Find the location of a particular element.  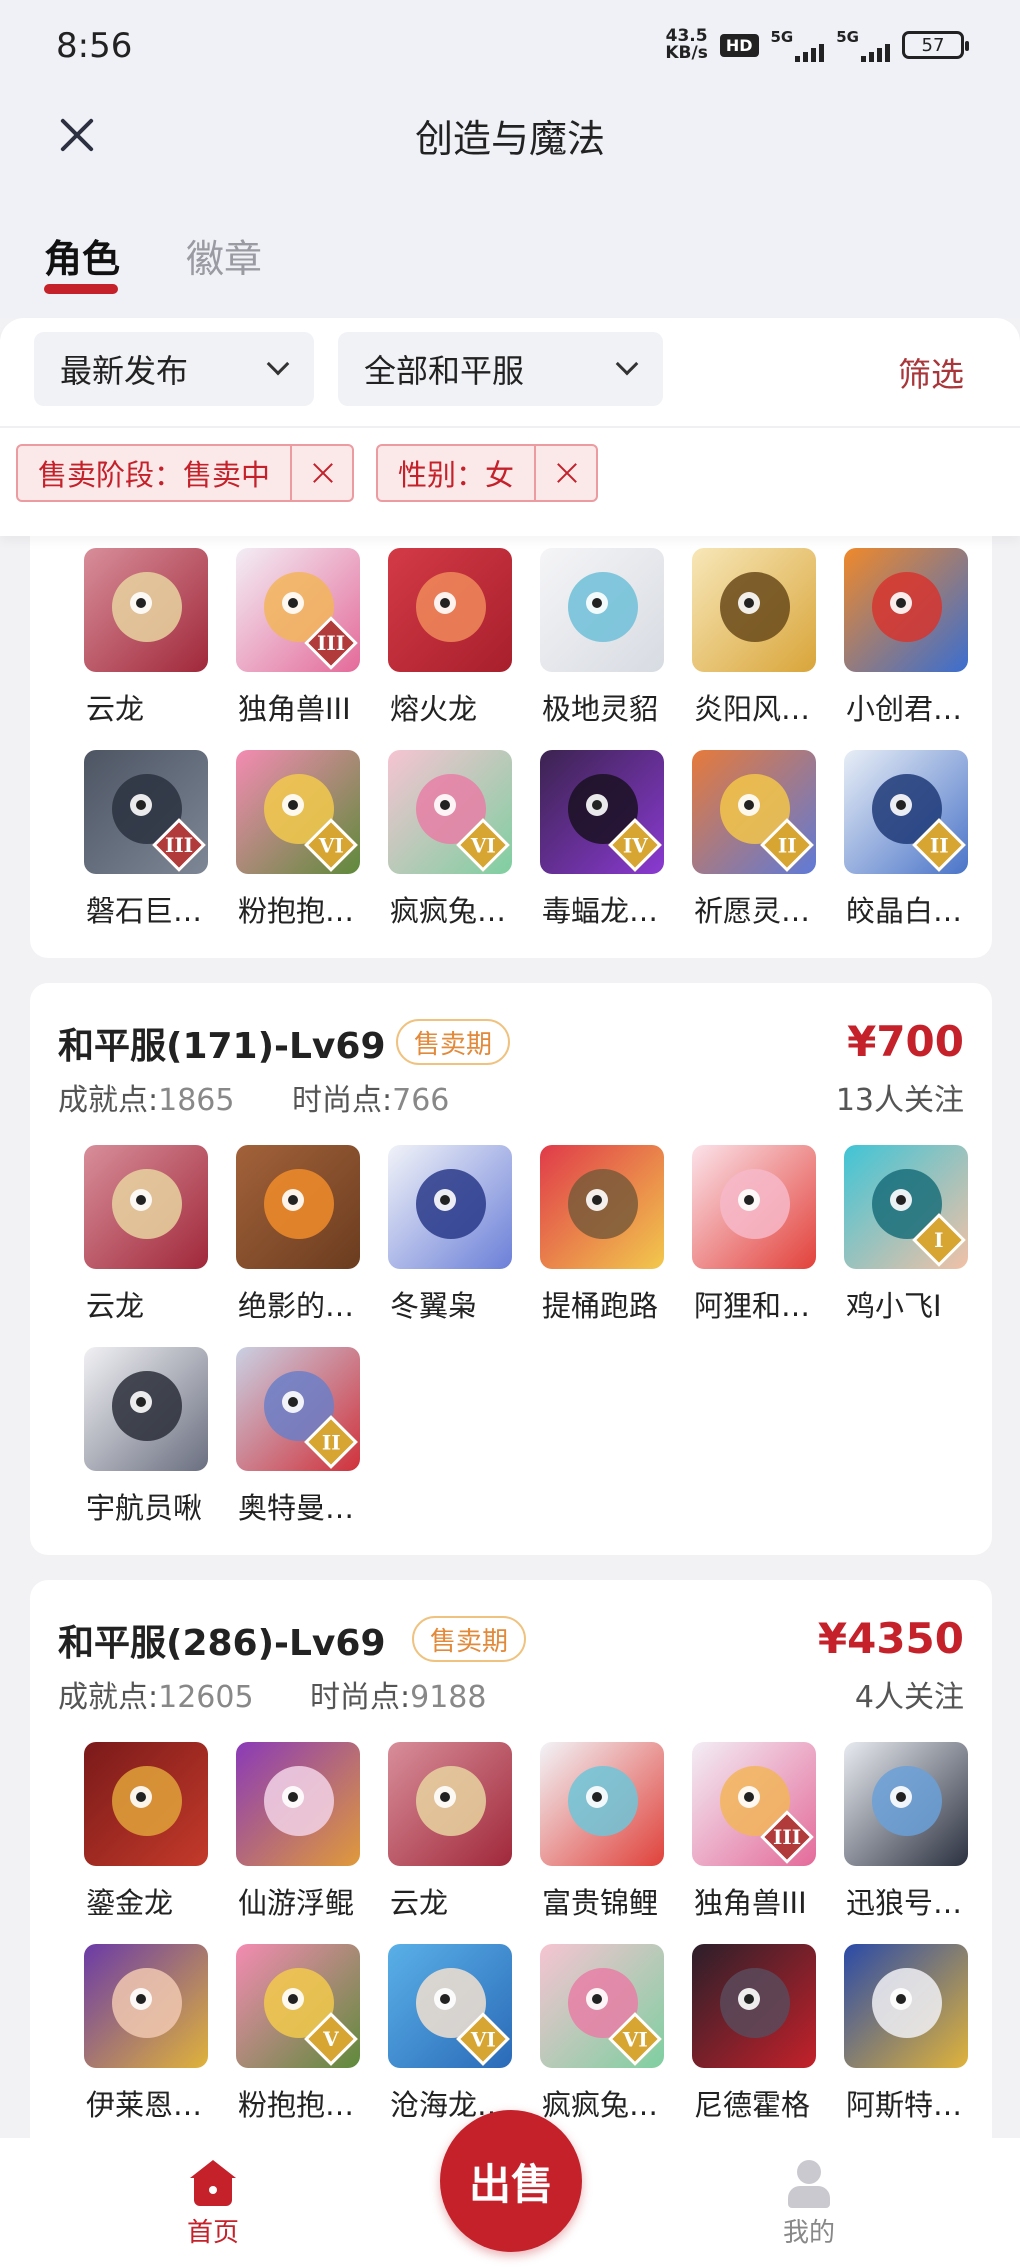

pet-item: 熔火龙 is located at coordinates (464, 640).